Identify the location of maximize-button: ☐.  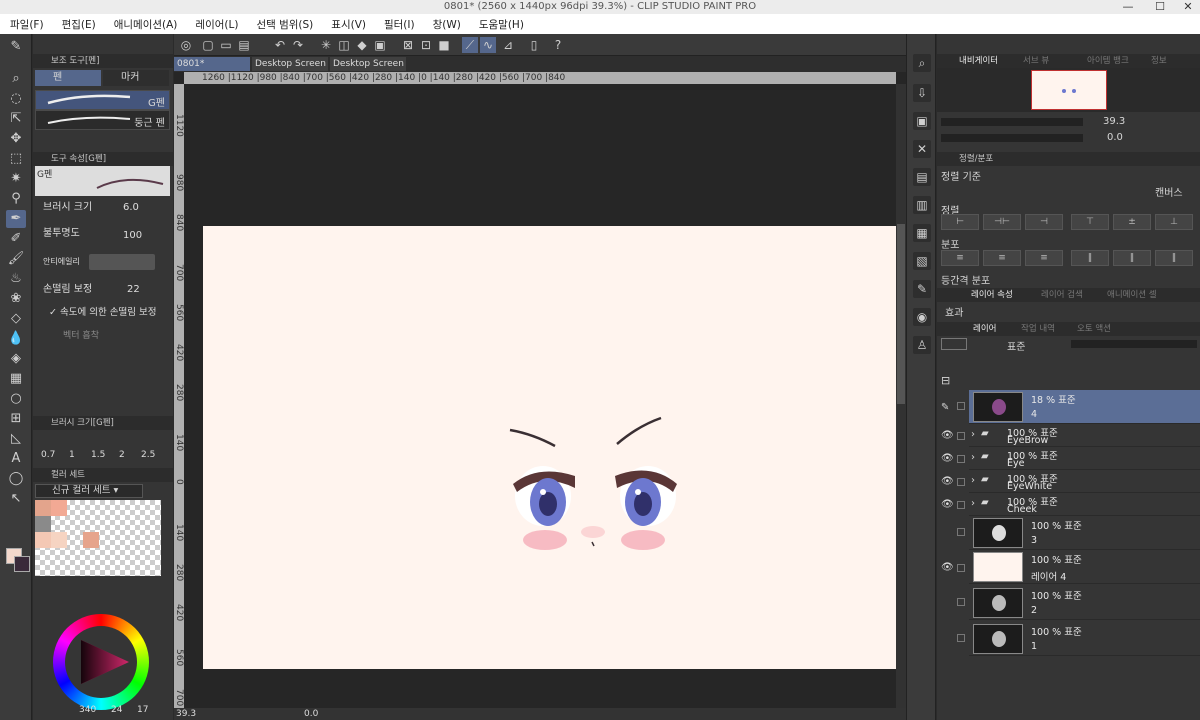
(1160, 7).